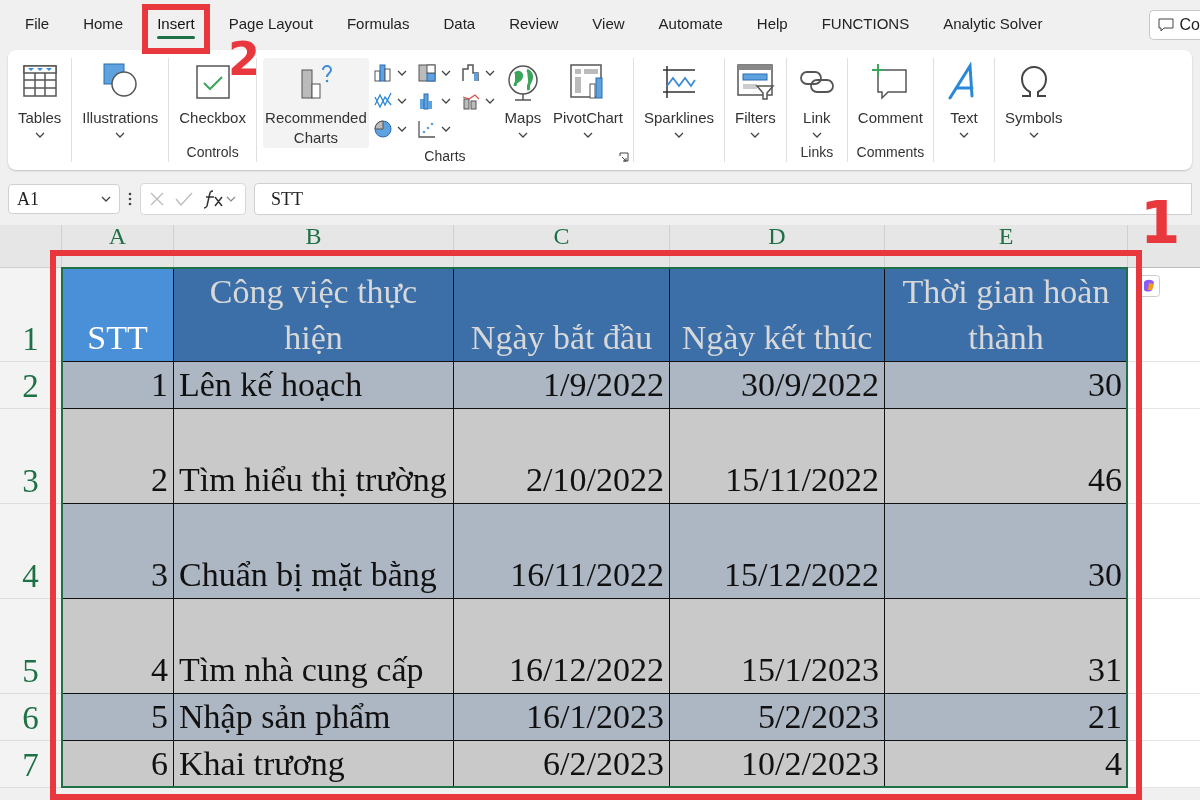 This screenshot has height=800, width=1200. I want to click on select-all-button, so click(31, 246).